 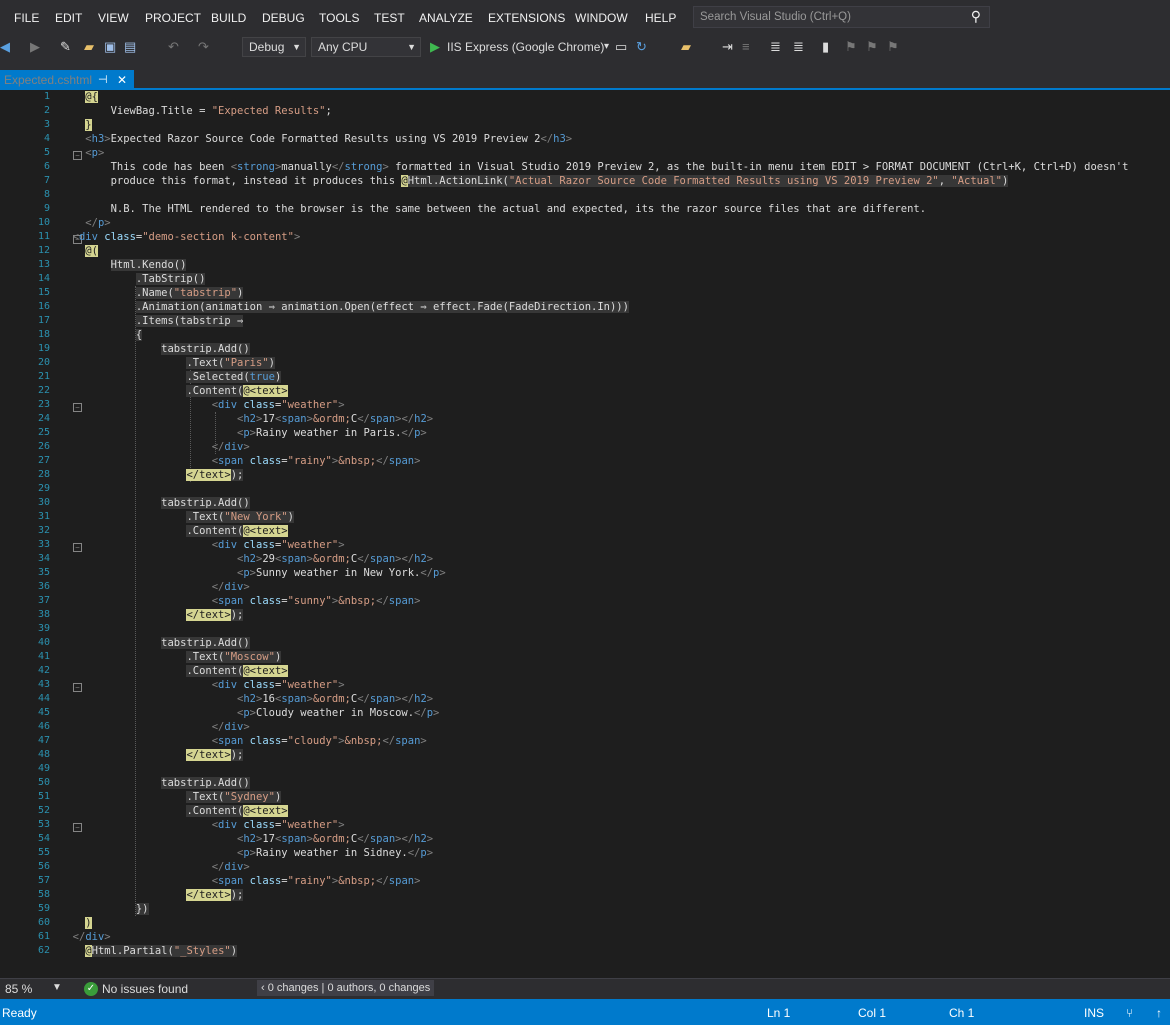 What do you see at coordinates (237, 531) in the screenshot?
I see `code-line: .Content(@<text>` at bounding box center [237, 531].